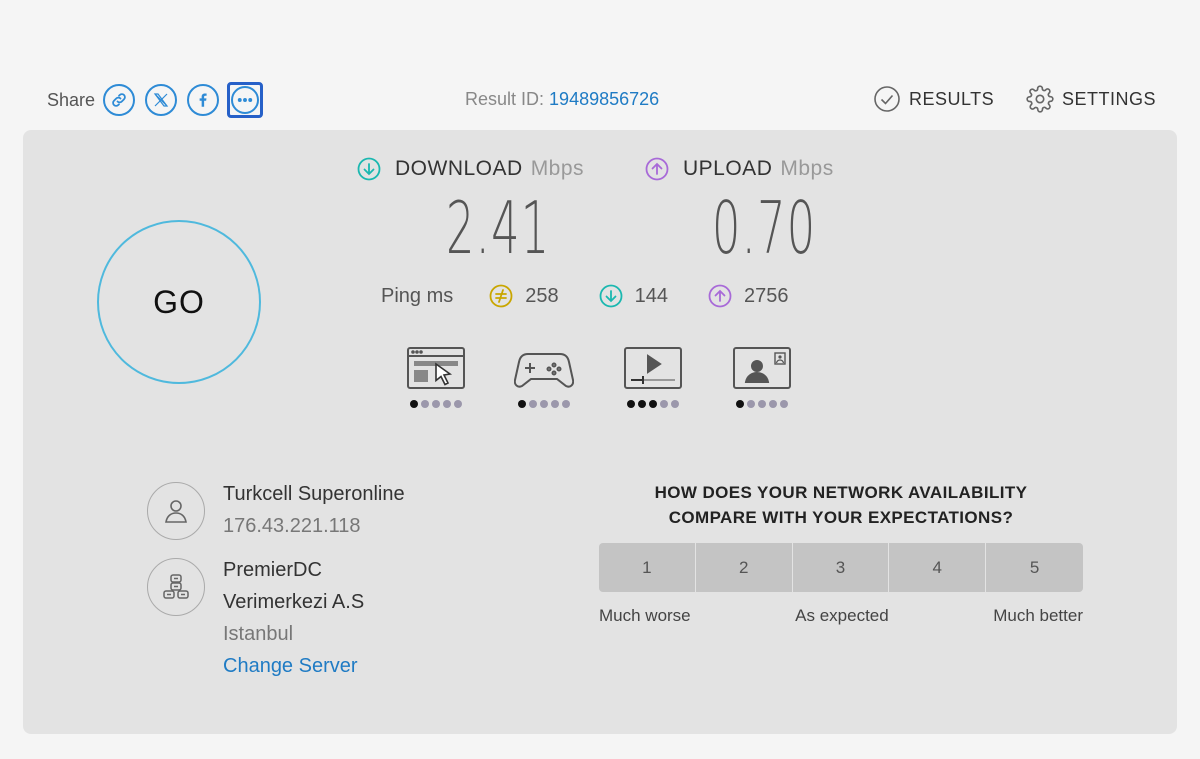 Image resolution: width=1200 pixels, height=759 pixels. Describe the element at coordinates (611, 296) in the screenshot. I see `download-latency-icon` at that location.